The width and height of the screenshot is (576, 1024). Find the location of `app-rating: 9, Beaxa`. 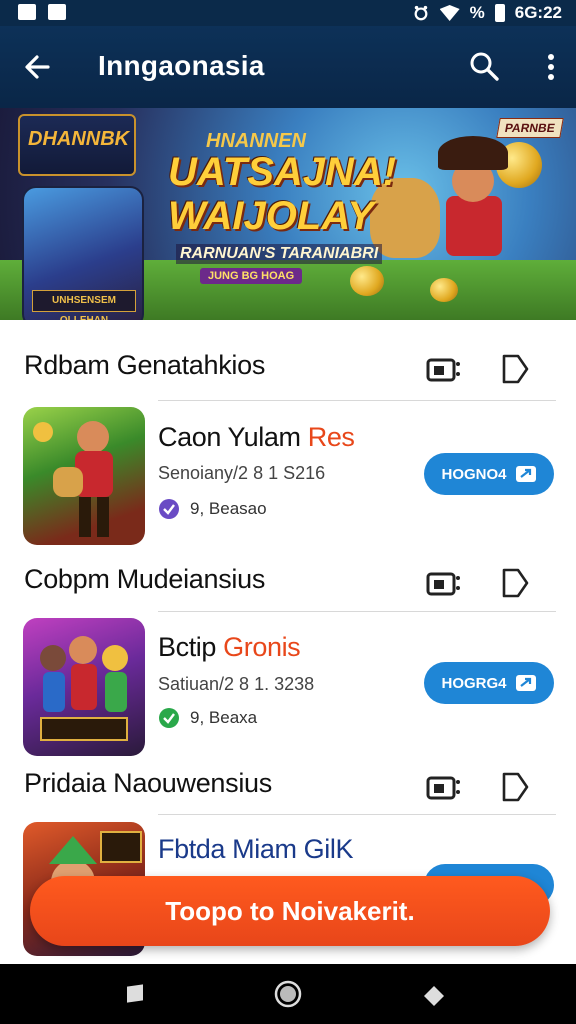

app-rating: 9, Beaxa is located at coordinates (207, 718).